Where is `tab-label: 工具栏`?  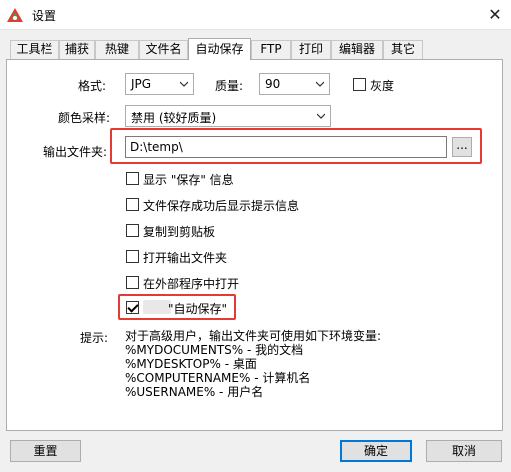 tab-label: 工具栏 is located at coordinates (34, 49).